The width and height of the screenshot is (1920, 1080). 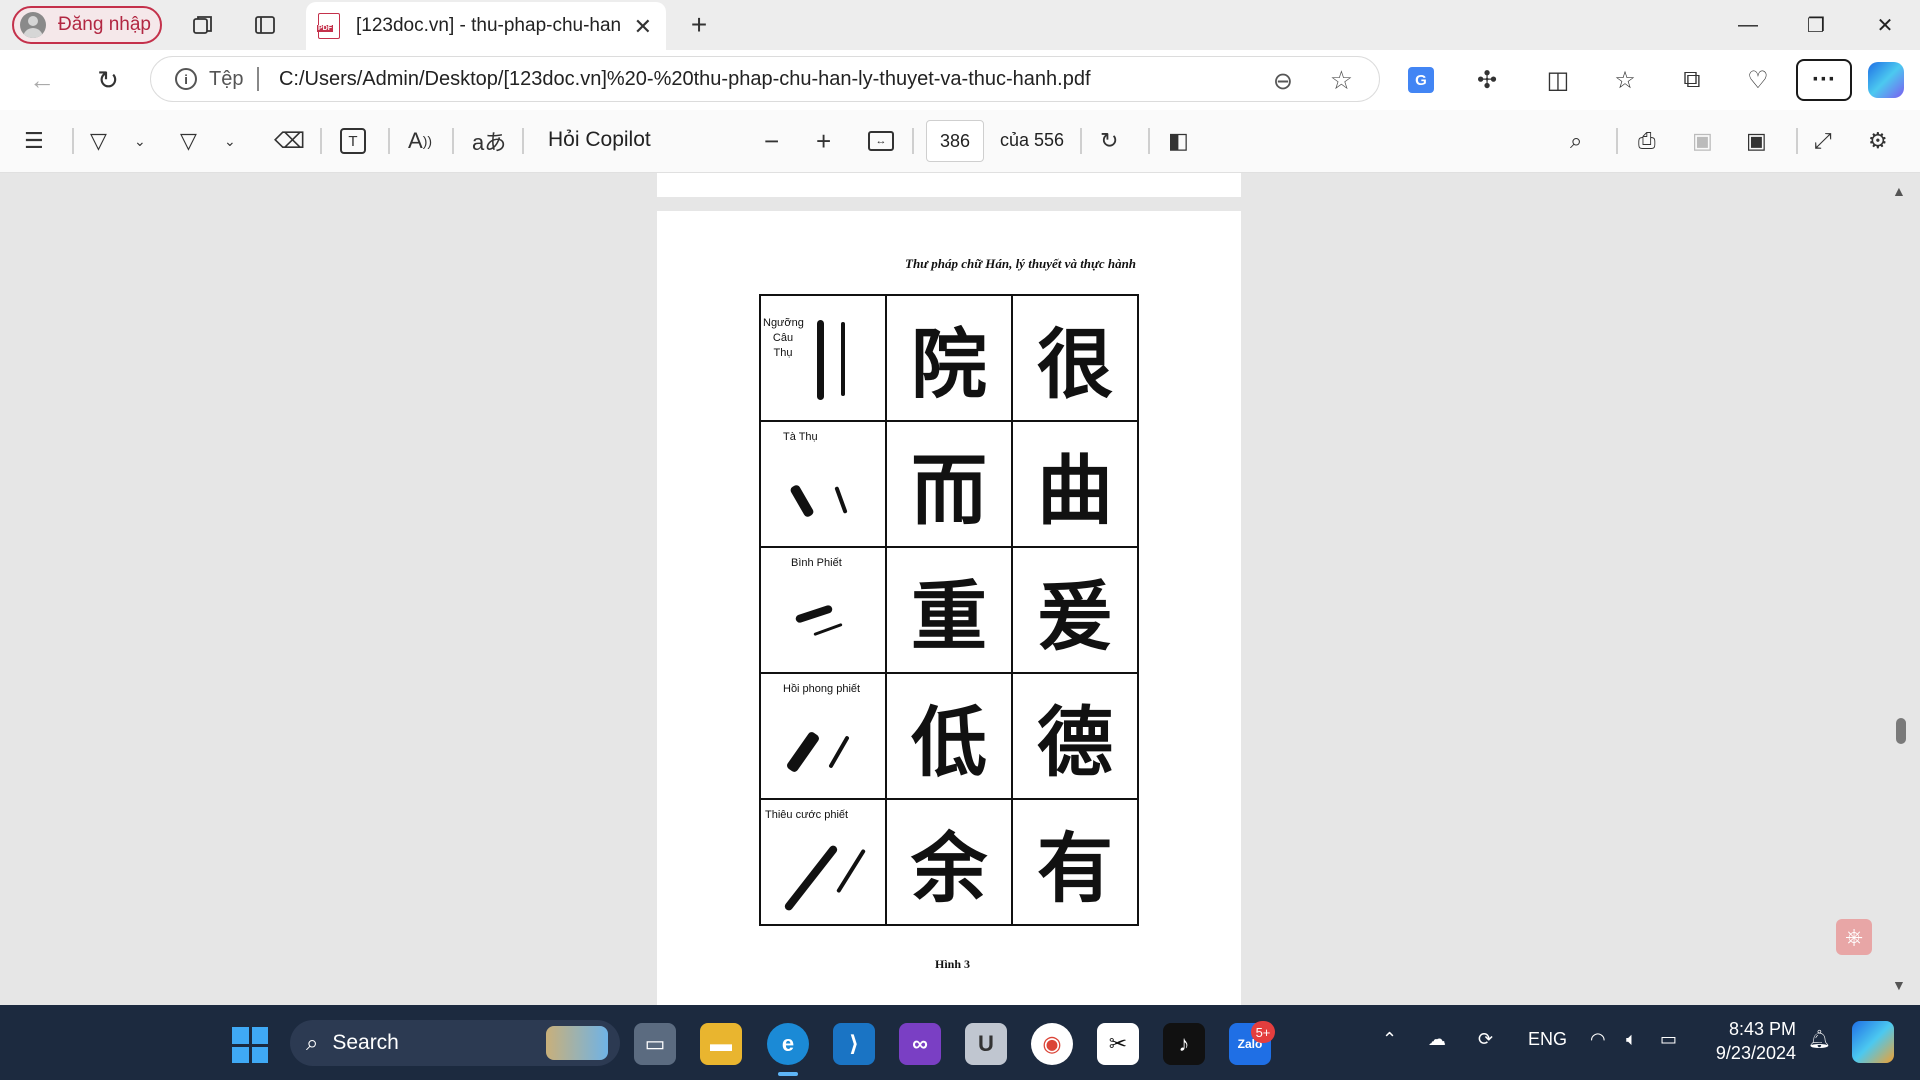 I want to click on unikey-icon: U, so click(x=986, y=1044).